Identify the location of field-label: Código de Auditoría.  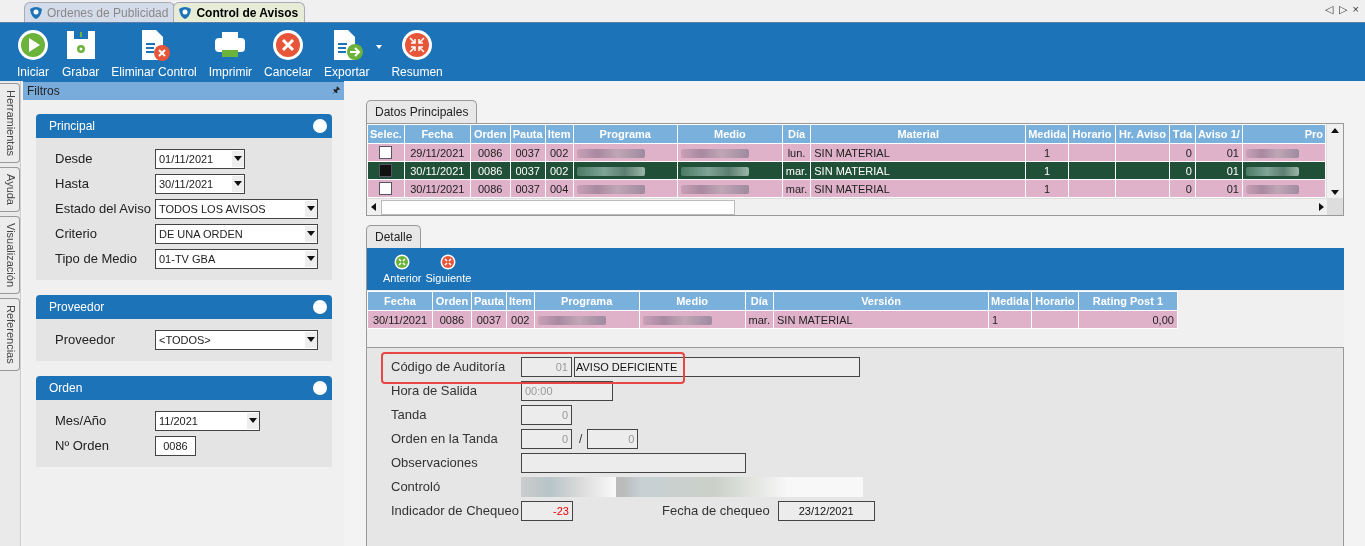
(449, 366).